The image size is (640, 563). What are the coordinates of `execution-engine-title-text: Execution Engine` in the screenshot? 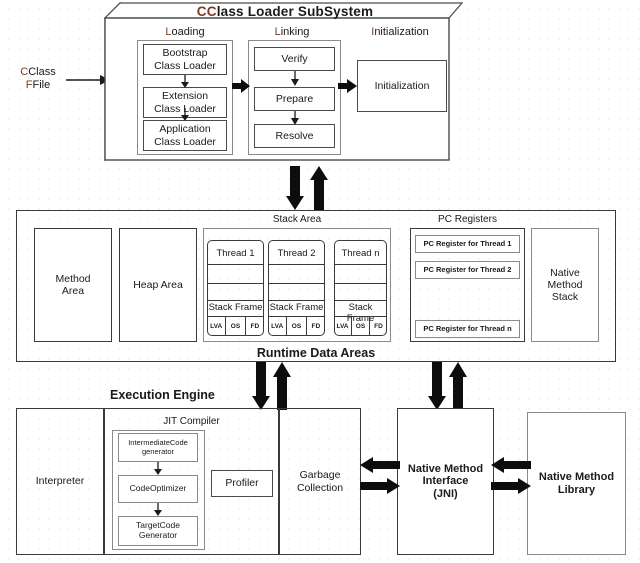 It's located at (162, 395).